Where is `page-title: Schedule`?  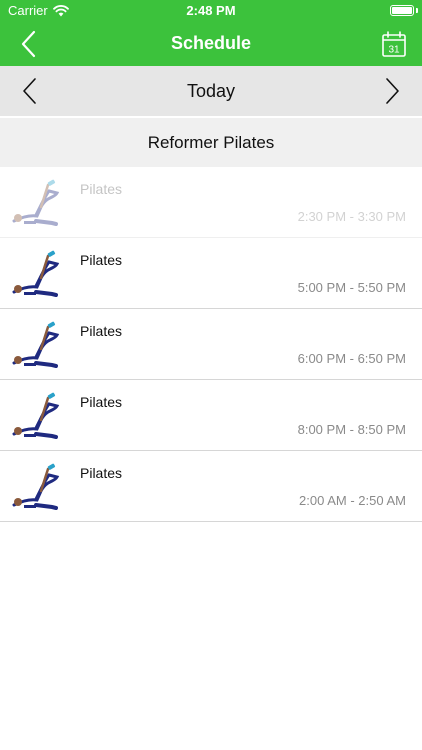 page-title: Schedule is located at coordinates (211, 43).